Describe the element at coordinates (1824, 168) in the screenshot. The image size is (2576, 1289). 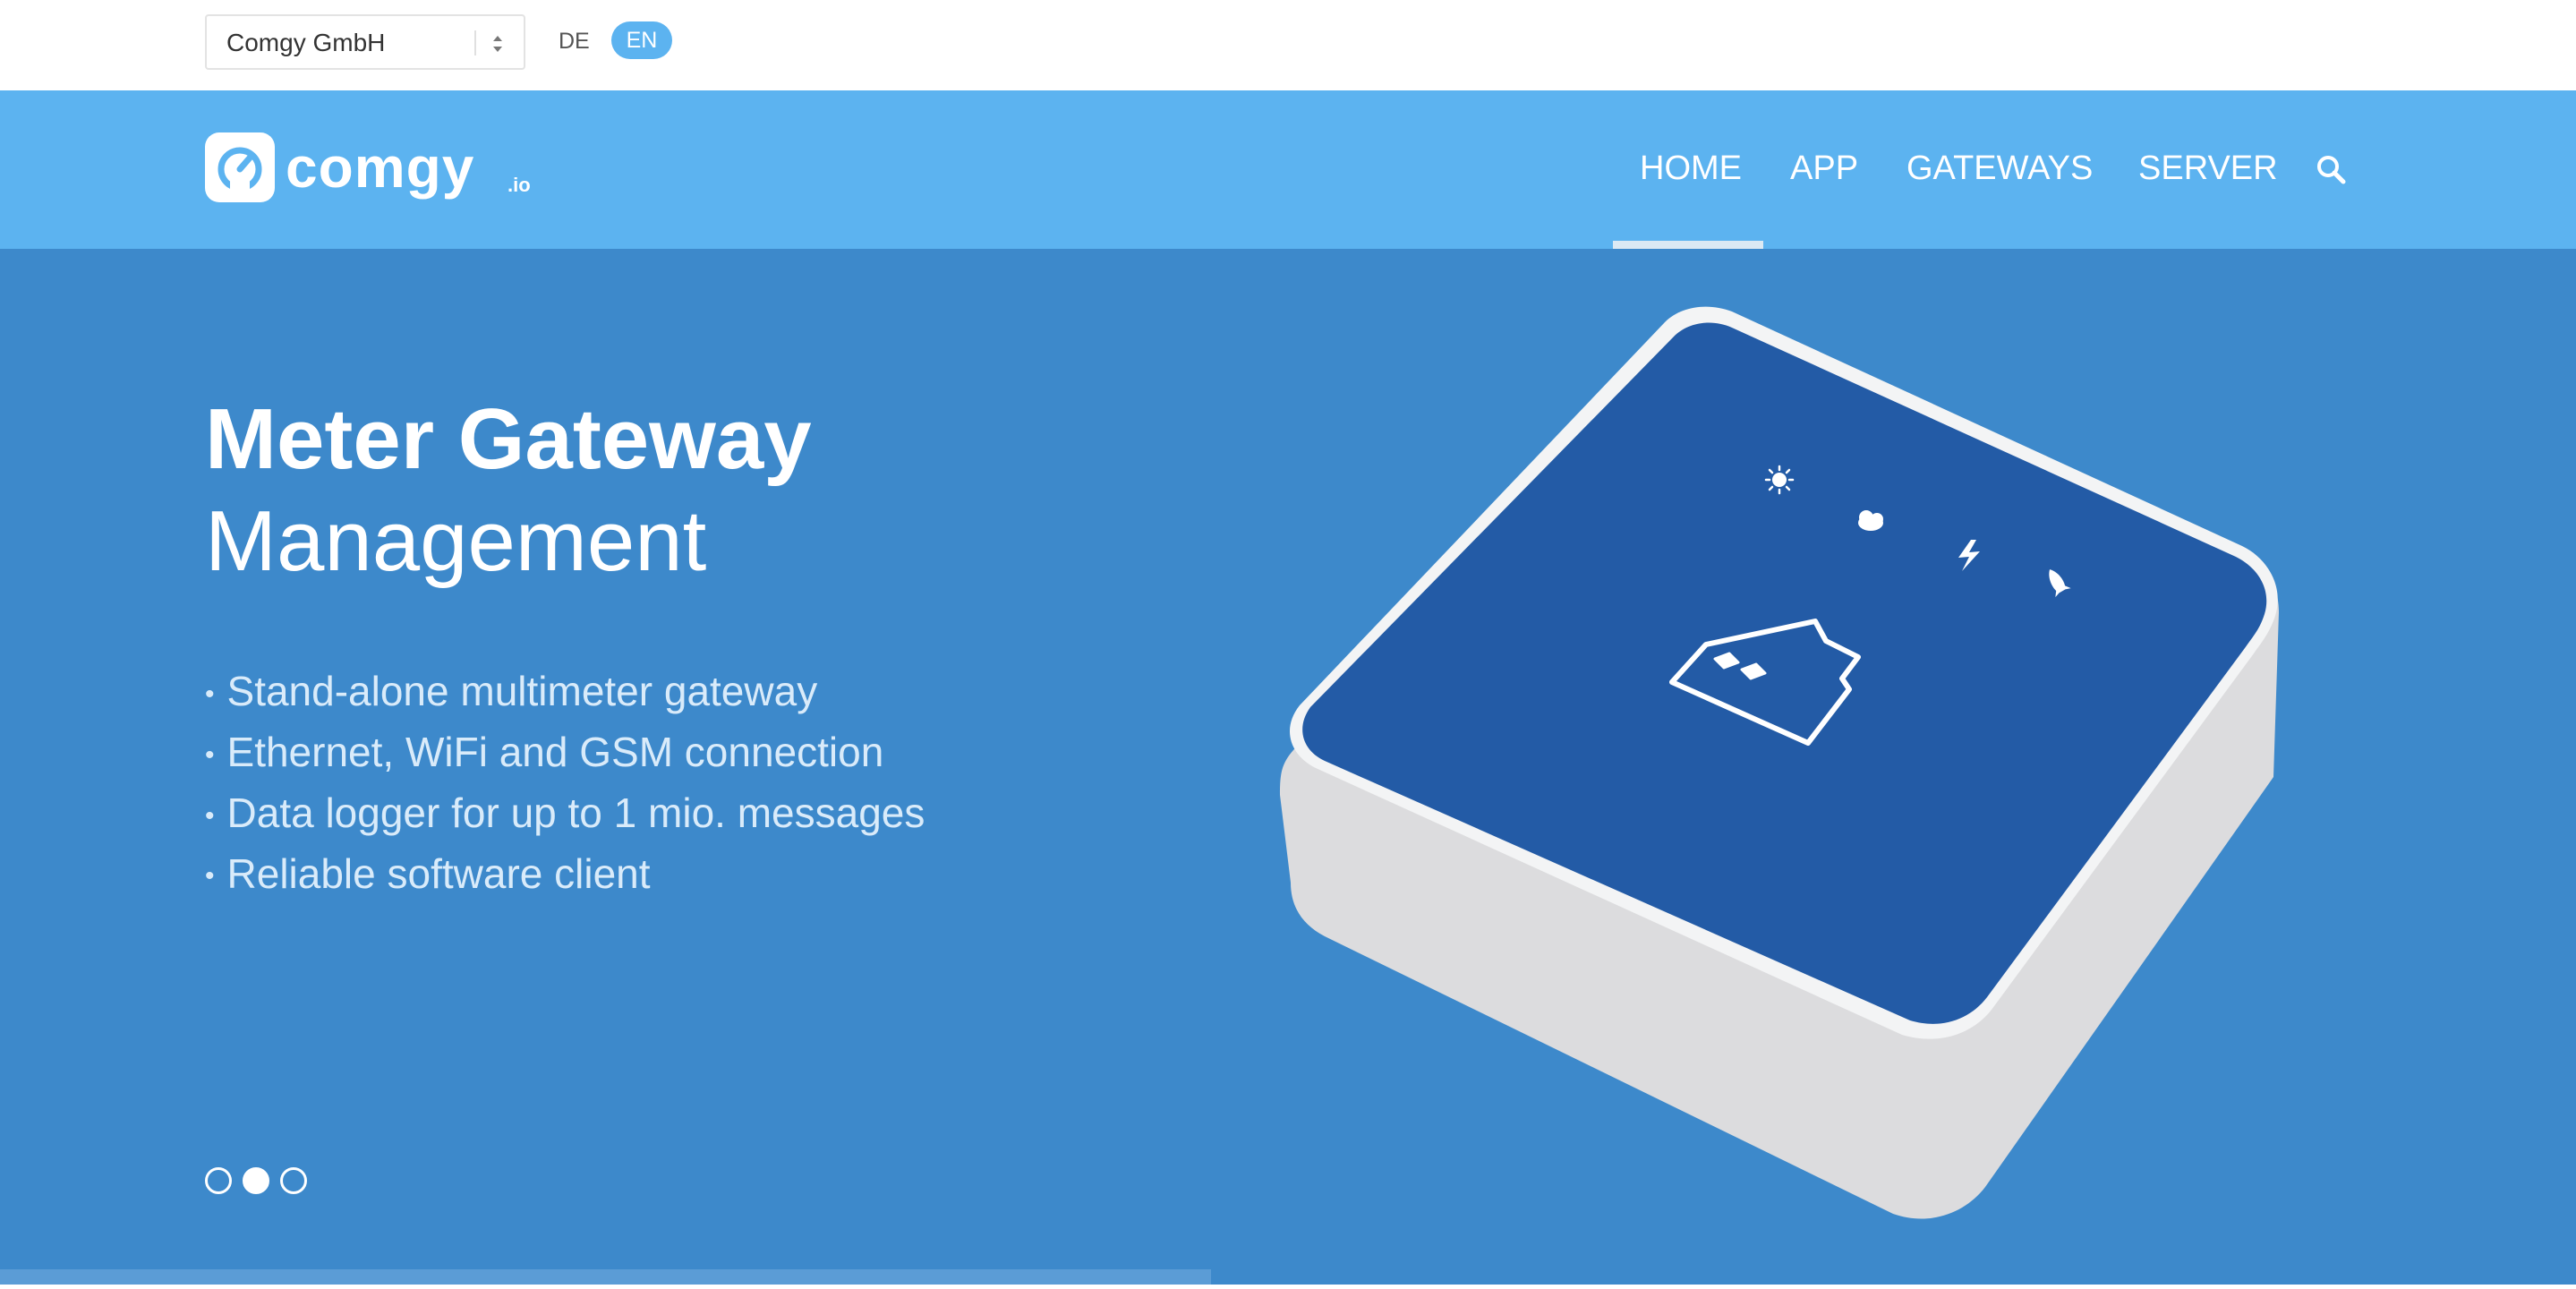
I see `nav-app: APP` at that location.